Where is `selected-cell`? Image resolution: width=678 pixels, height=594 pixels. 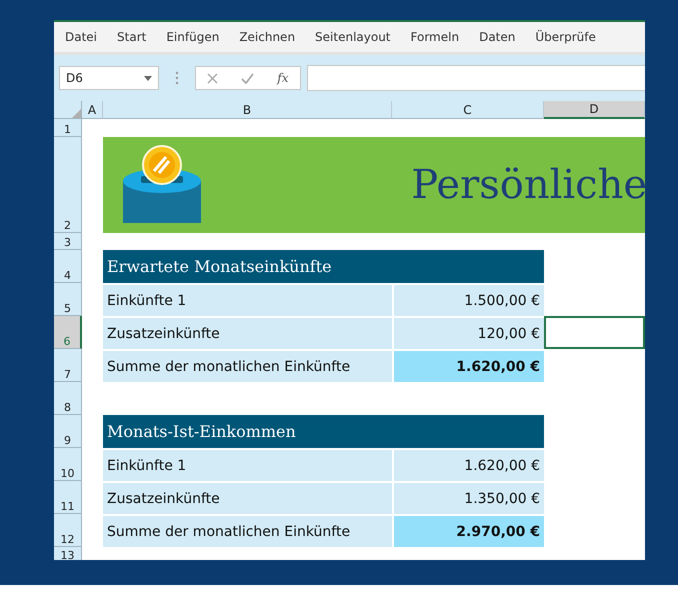
selected-cell is located at coordinates (594, 332).